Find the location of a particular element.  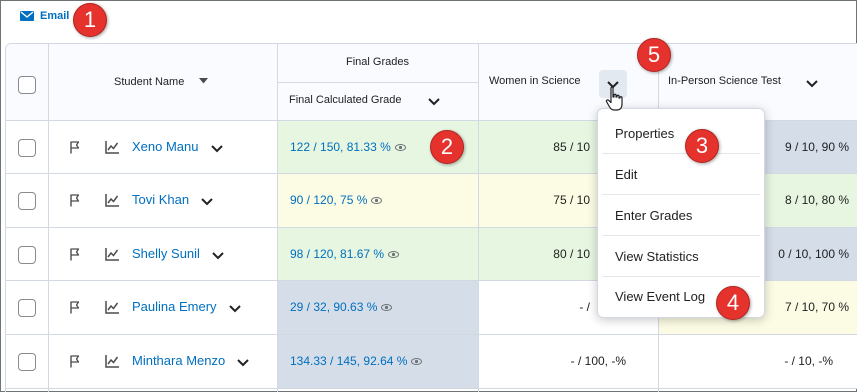

final-calculated-grade-chevron-down-icon is located at coordinates (434, 102).